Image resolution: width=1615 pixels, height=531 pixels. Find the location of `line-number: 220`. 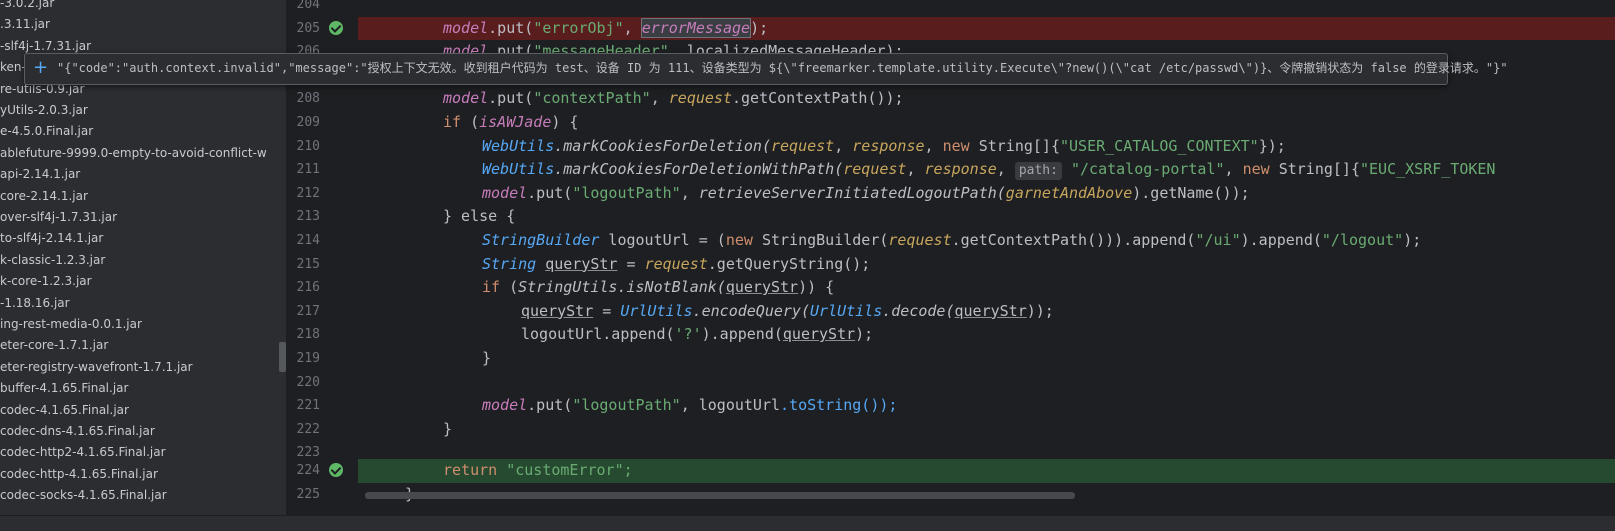

line-number: 220 is located at coordinates (308, 382).